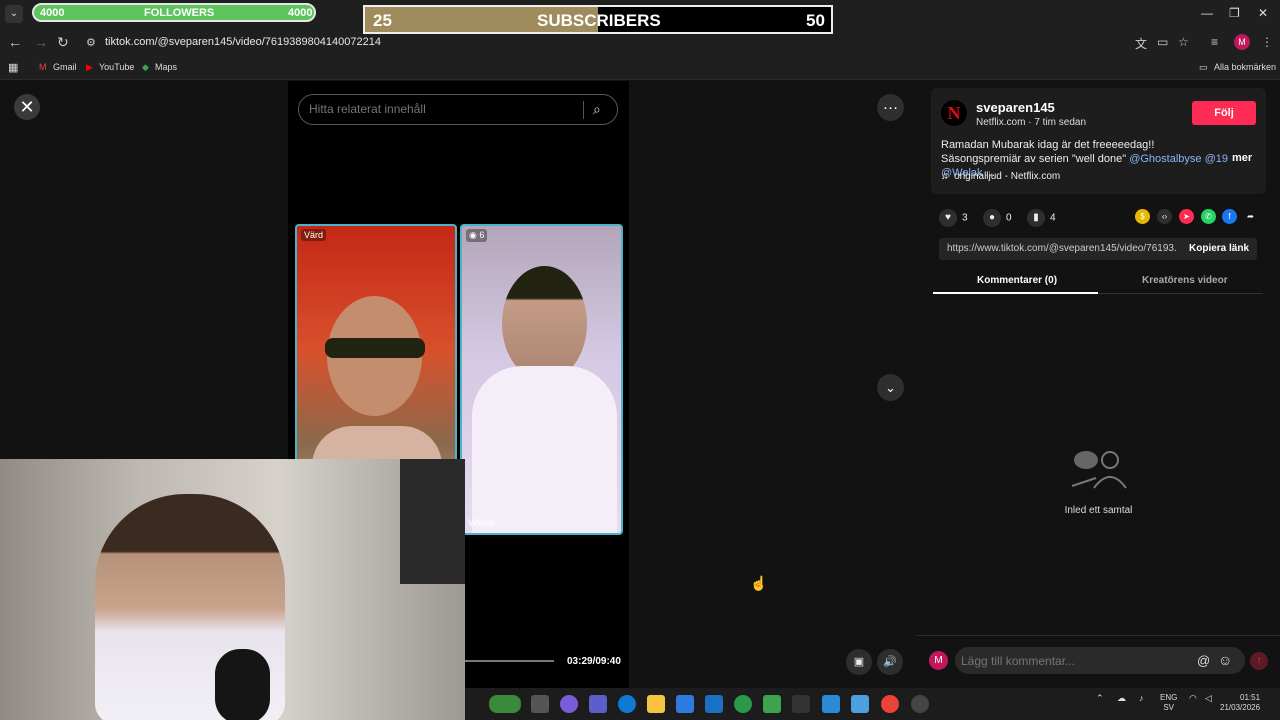 The width and height of the screenshot is (1280, 720). Describe the element at coordinates (1036, 218) in the screenshot. I see `bookmark-icon: ▮` at that location.